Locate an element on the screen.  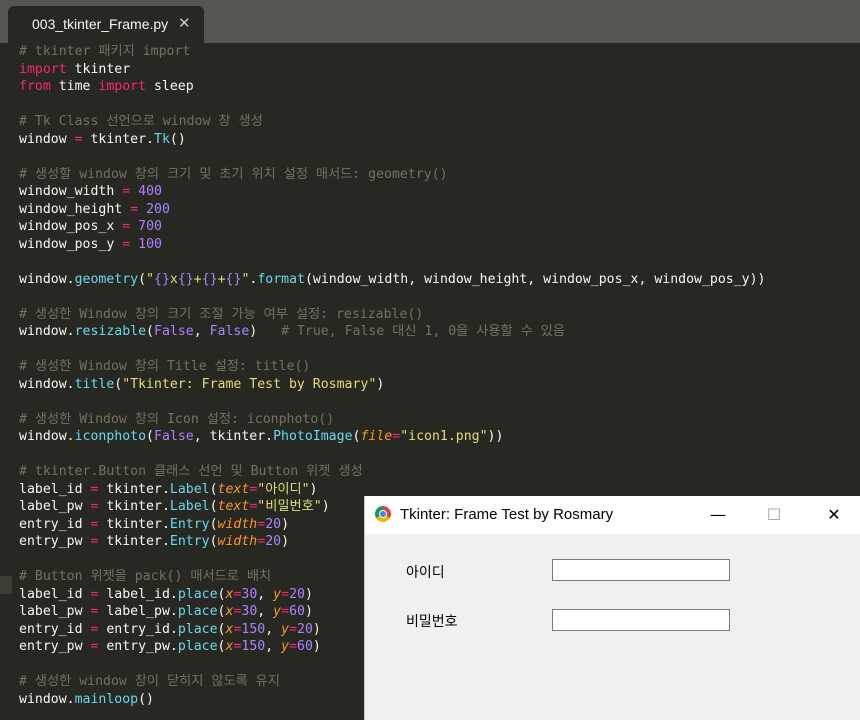
tab-file: 003_tkinter_Frame.py ✕ is located at coordinates (106, 24).